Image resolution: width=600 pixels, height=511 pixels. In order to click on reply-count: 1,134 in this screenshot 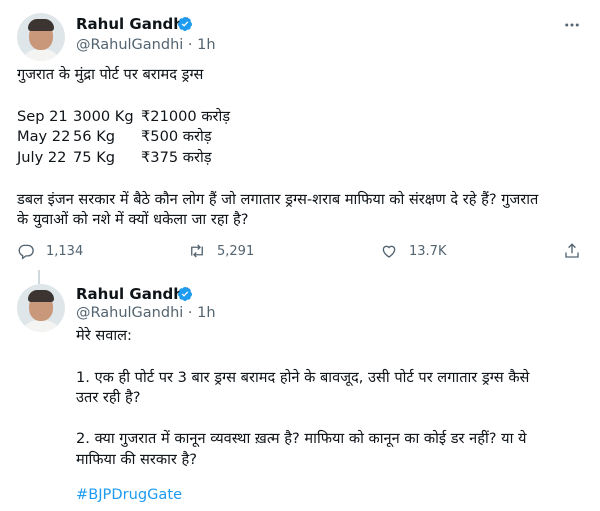, I will do `click(65, 251)`.